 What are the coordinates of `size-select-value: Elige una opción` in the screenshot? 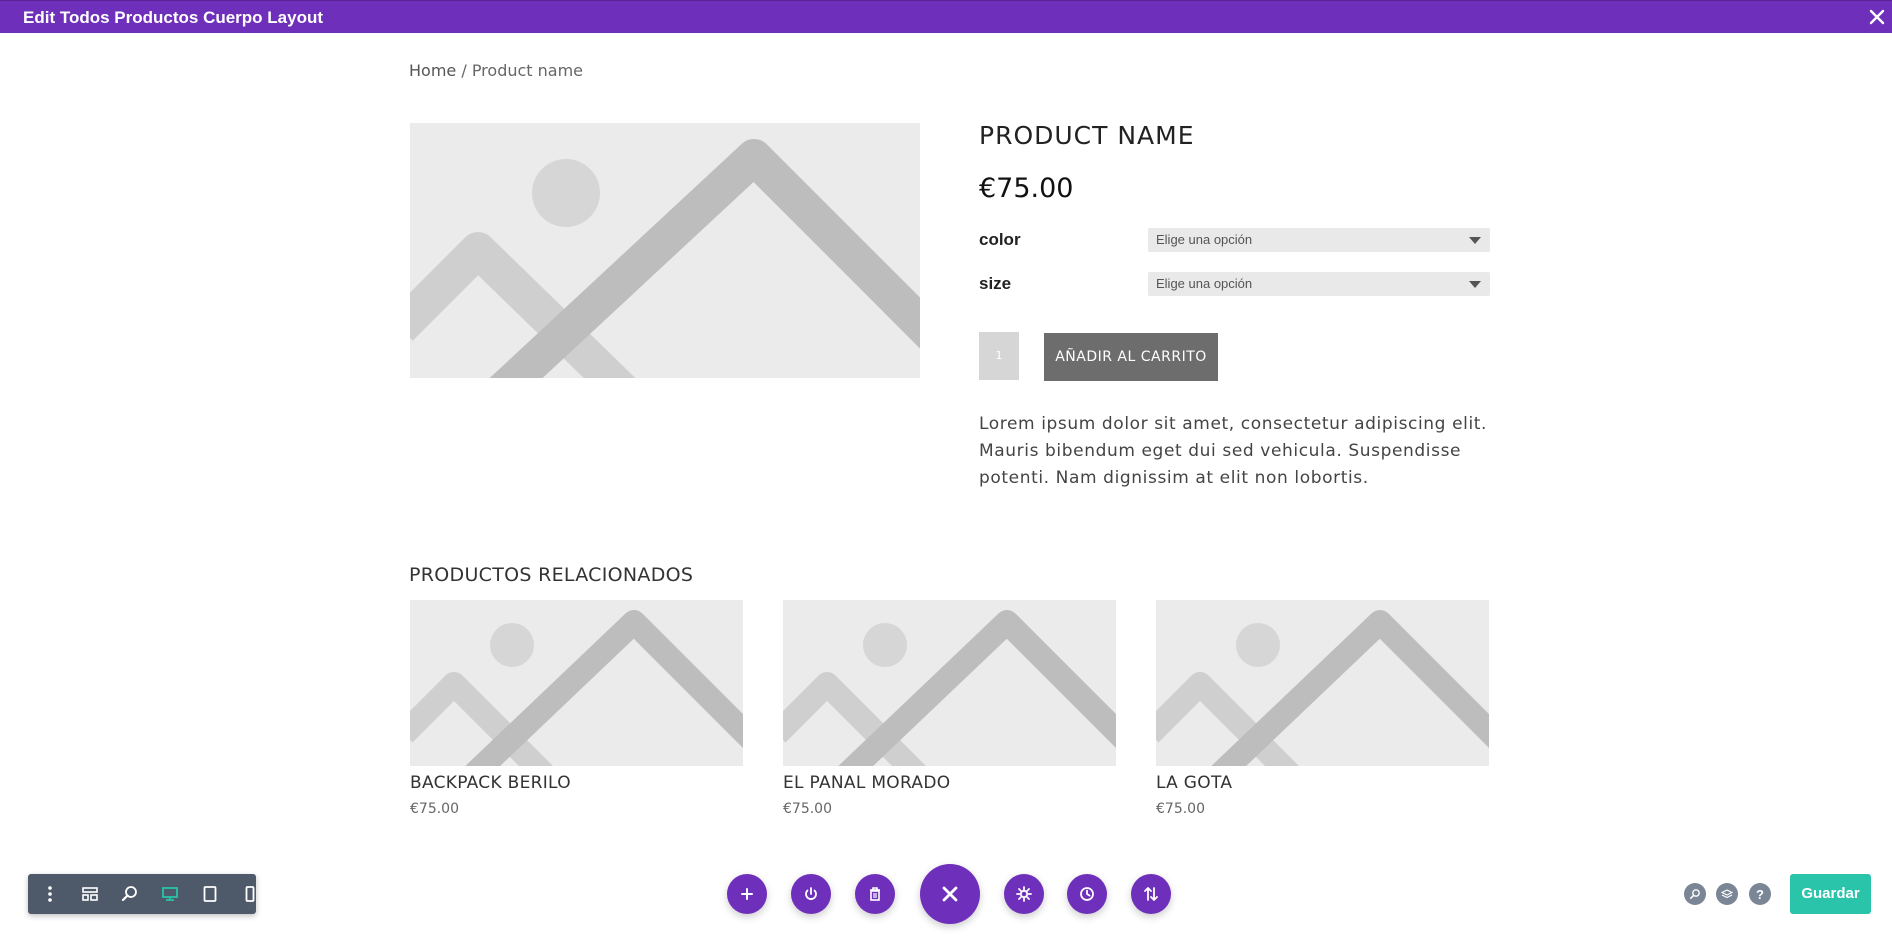 It's located at (1204, 283).